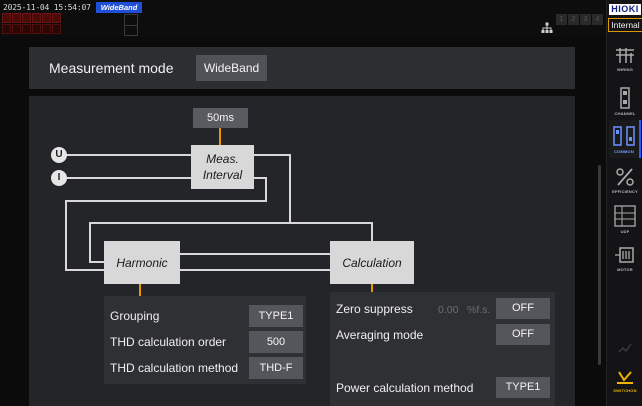 This screenshot has width=642, height=406. I want to click on meas-interval-block: Meas. Interval, so click(222, 167).